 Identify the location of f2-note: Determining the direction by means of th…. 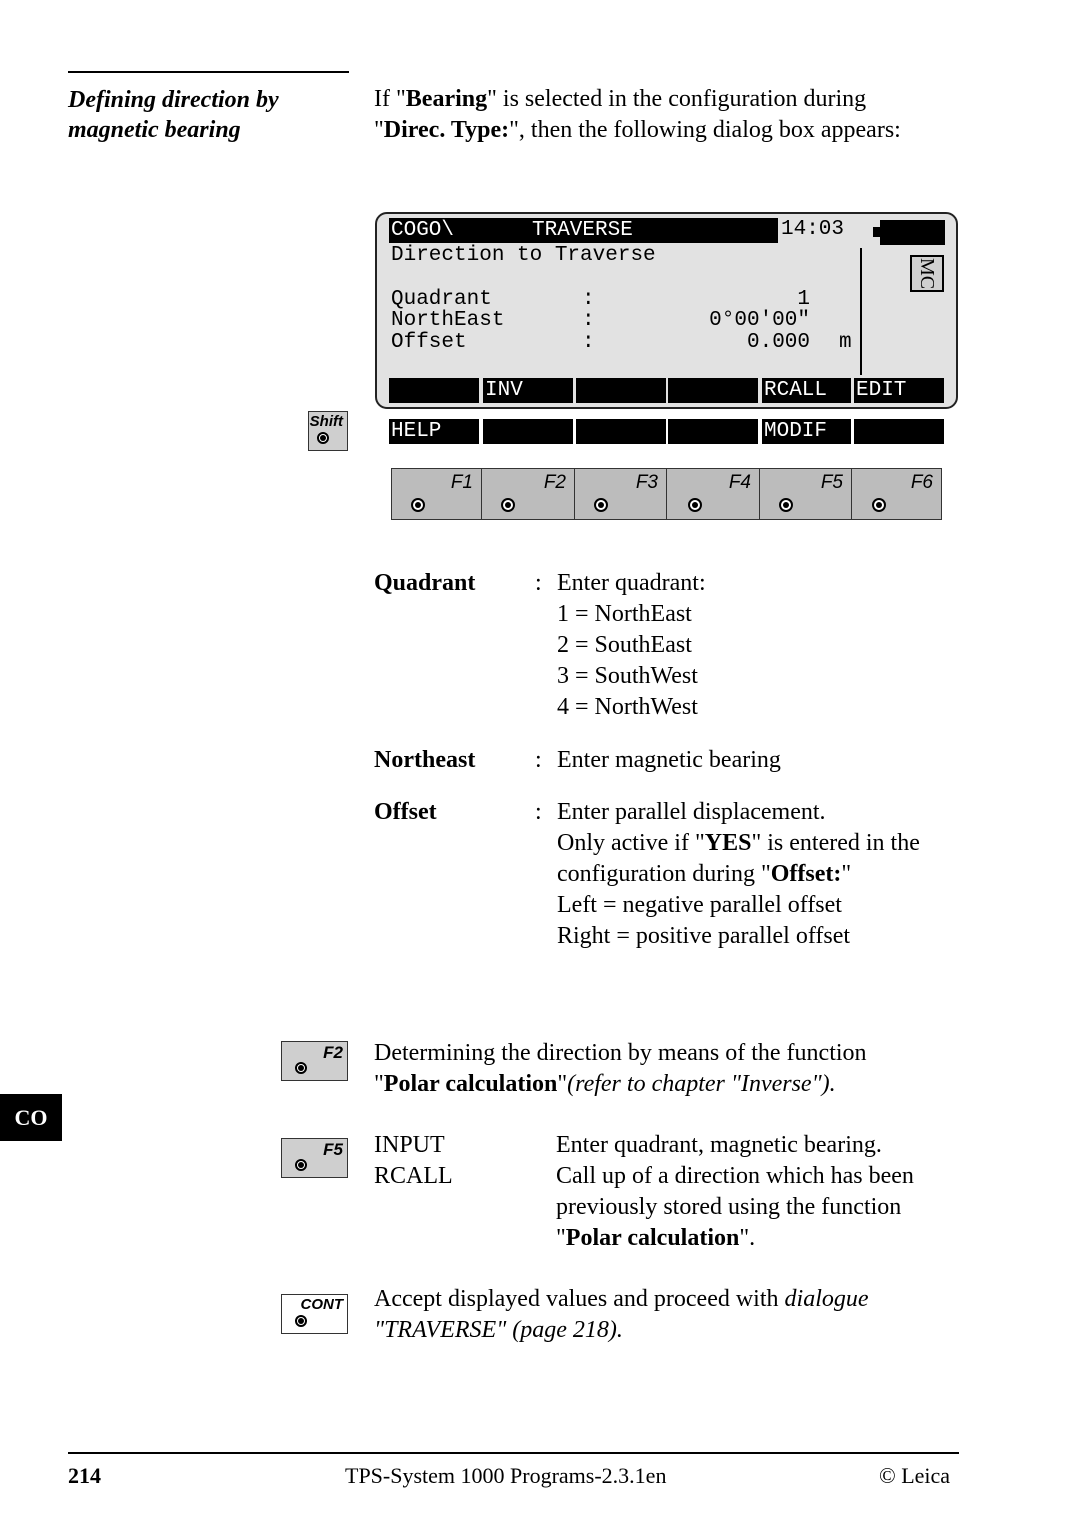
(620, 1068).